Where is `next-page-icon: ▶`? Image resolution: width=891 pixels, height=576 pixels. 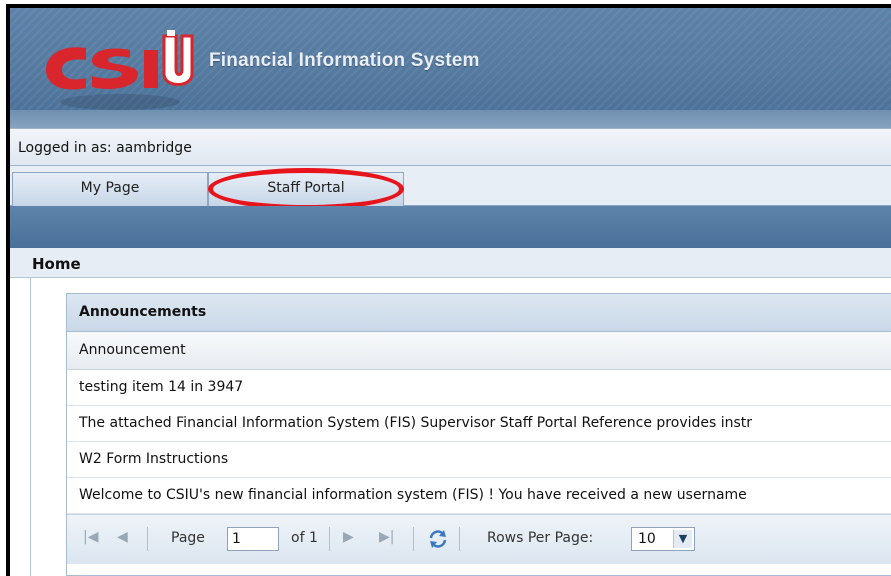 next-page-icon: ▶ is located at coordinates (348, 537).